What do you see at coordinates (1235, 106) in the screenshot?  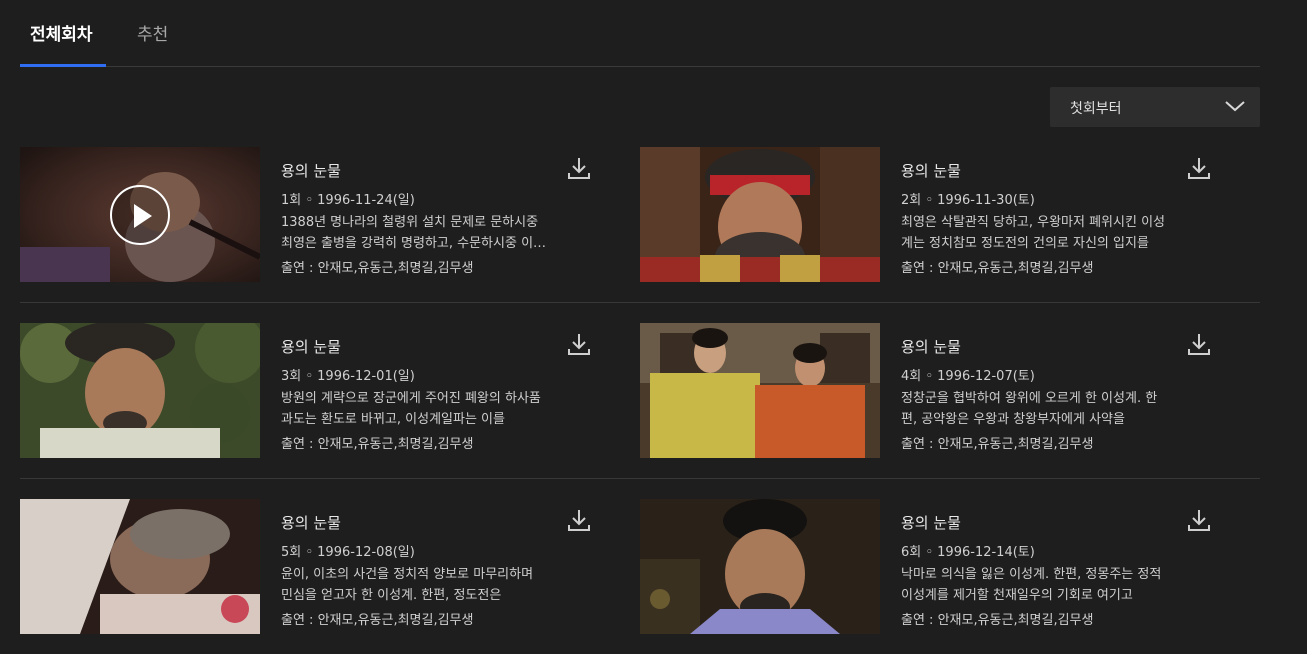 I see `chevron-down-icon` at bounding box center [1235, 106].